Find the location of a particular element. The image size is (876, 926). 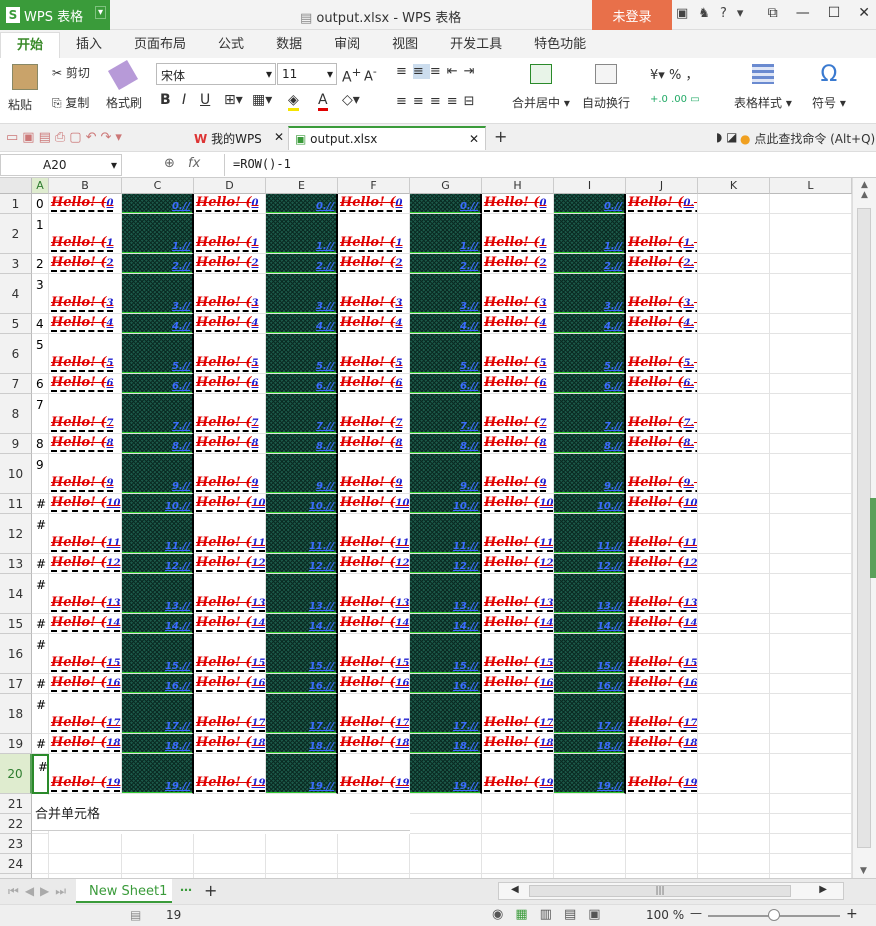

cell-d15: Hello! (14 is located at coordinates (230, 624).